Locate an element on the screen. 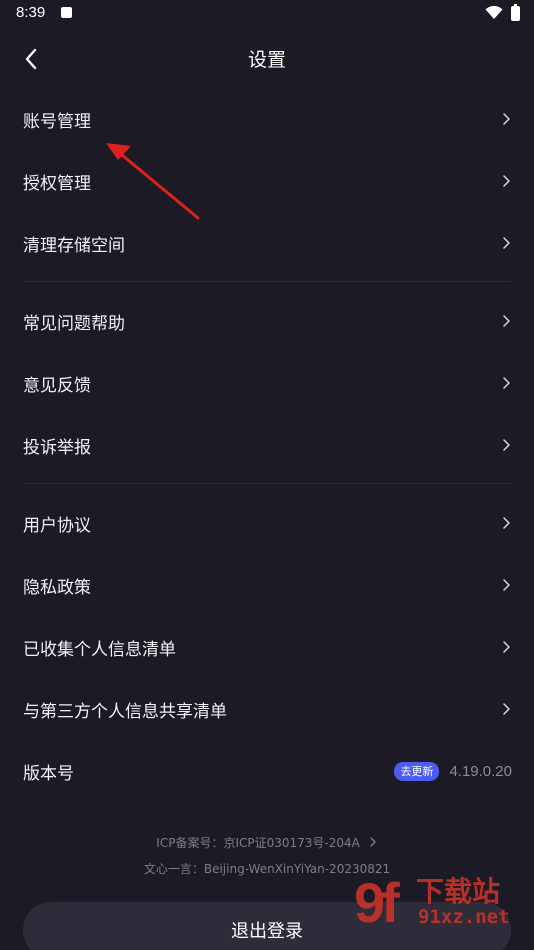 The image size is (534, 950). watermark-logo: 9f is located at coordinates (377, 902).